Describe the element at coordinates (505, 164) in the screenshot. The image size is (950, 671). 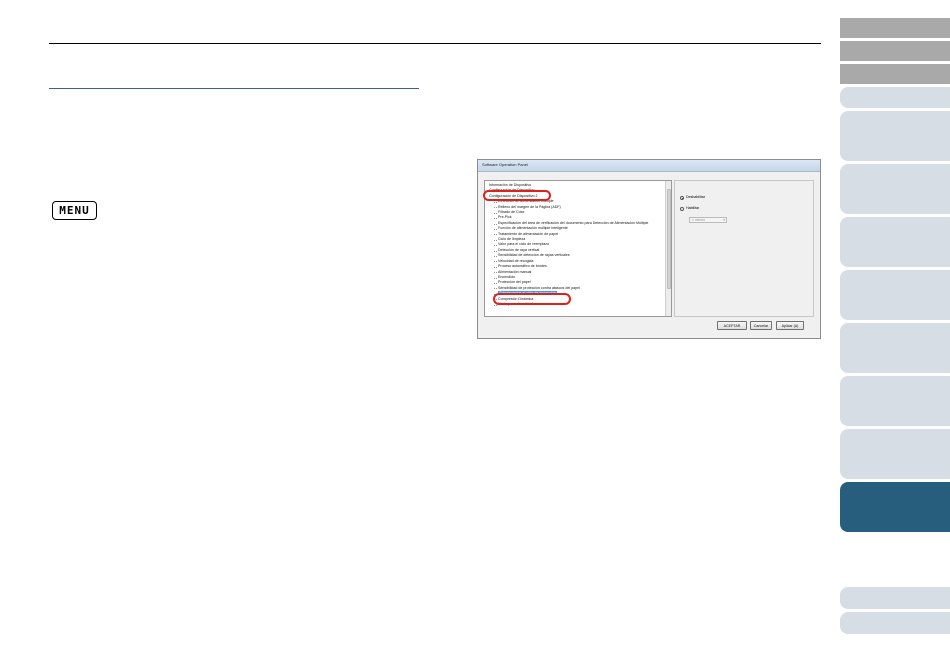
I see `dialog-title: Software Operation Panel` at that location.